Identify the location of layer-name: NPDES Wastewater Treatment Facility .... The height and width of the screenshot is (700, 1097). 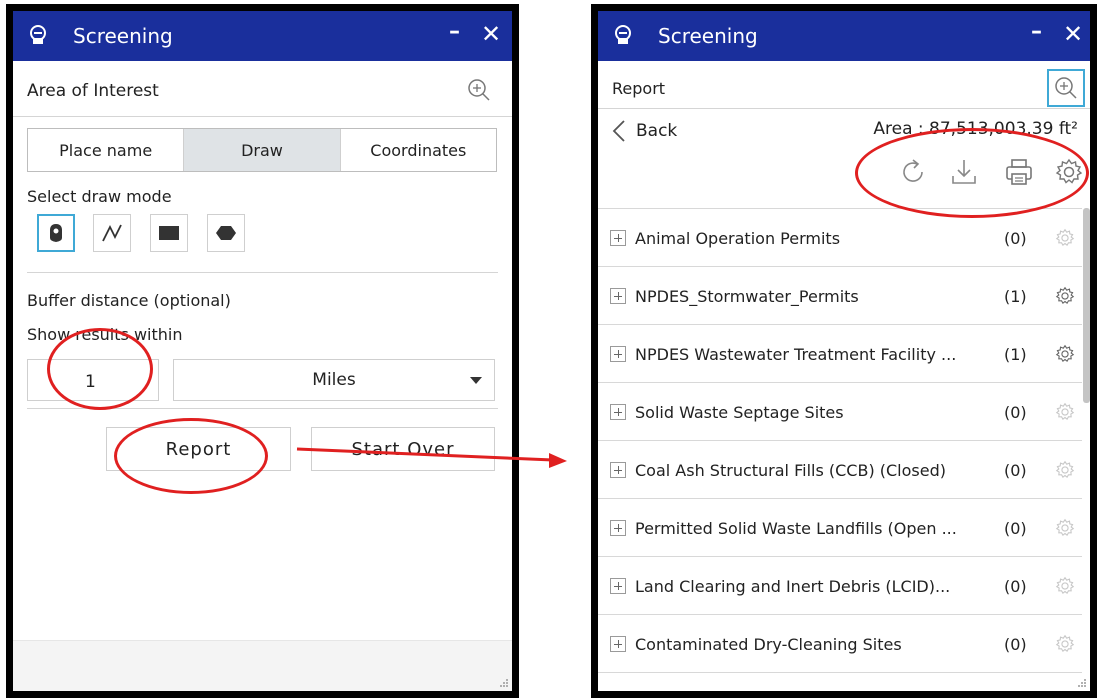
(796, 354).